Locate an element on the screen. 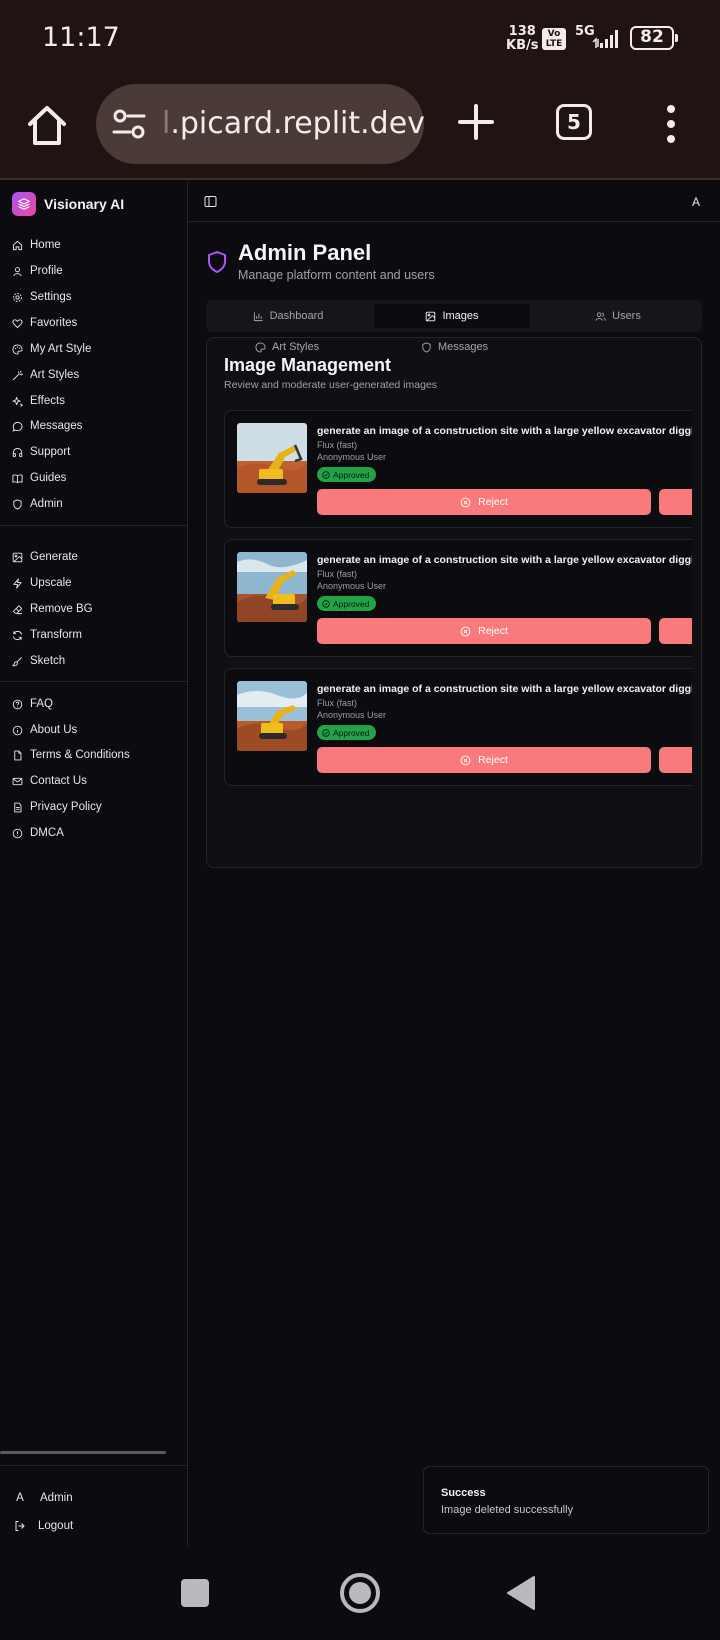  tab-switcher-button: 5 is located at coordinates (574, 122).